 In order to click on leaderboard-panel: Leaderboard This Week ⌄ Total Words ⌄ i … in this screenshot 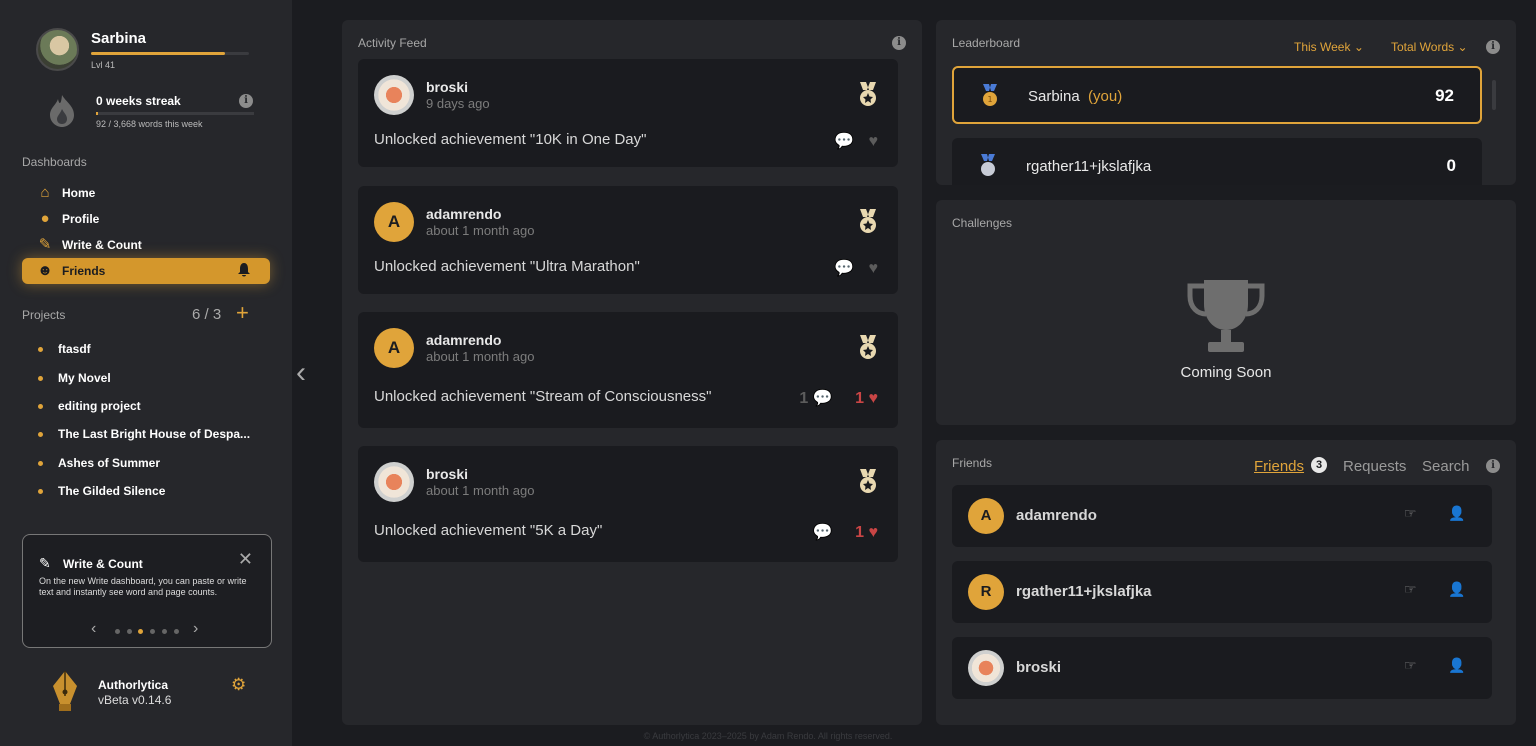, I will do `click(1226, 102)`.